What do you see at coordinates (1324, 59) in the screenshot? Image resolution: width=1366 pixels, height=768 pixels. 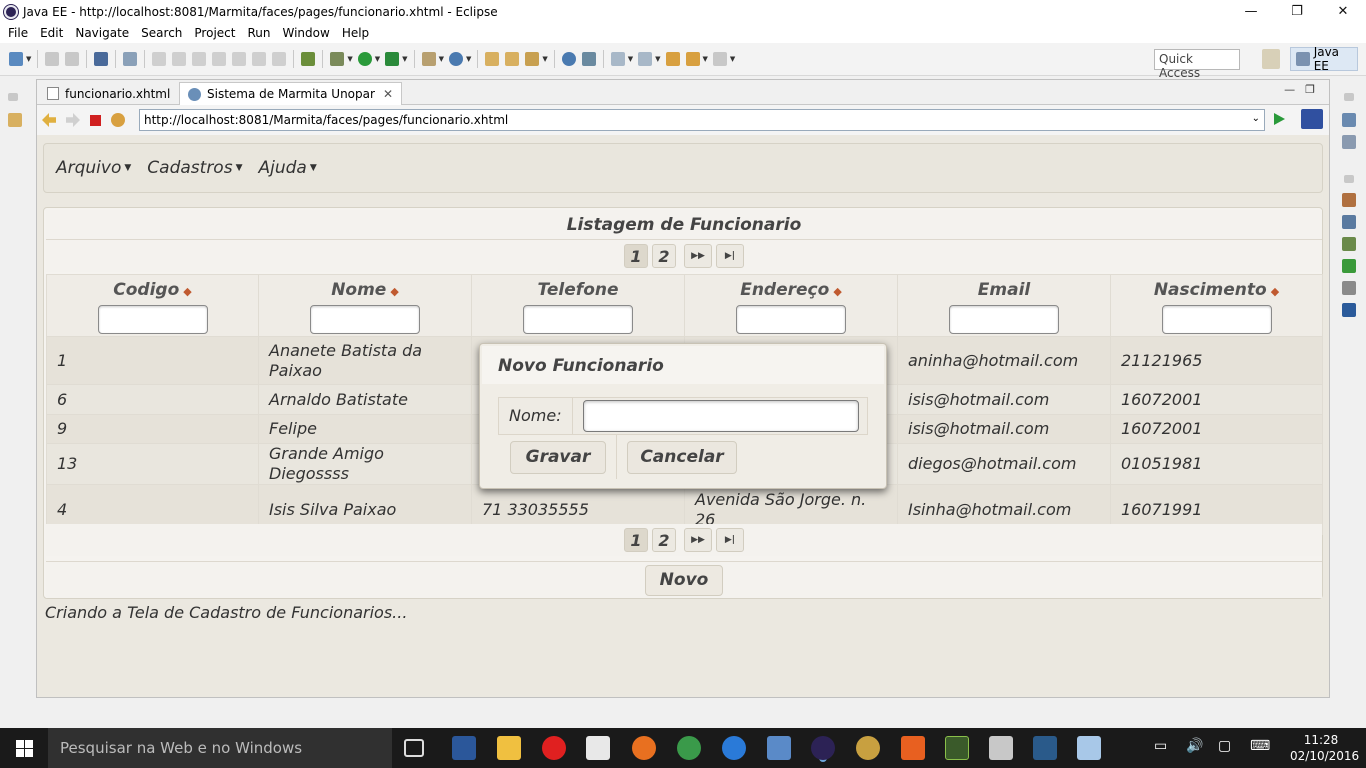 I see `perspective-java-ee: Java EE` at bounding box center [1324, 59].